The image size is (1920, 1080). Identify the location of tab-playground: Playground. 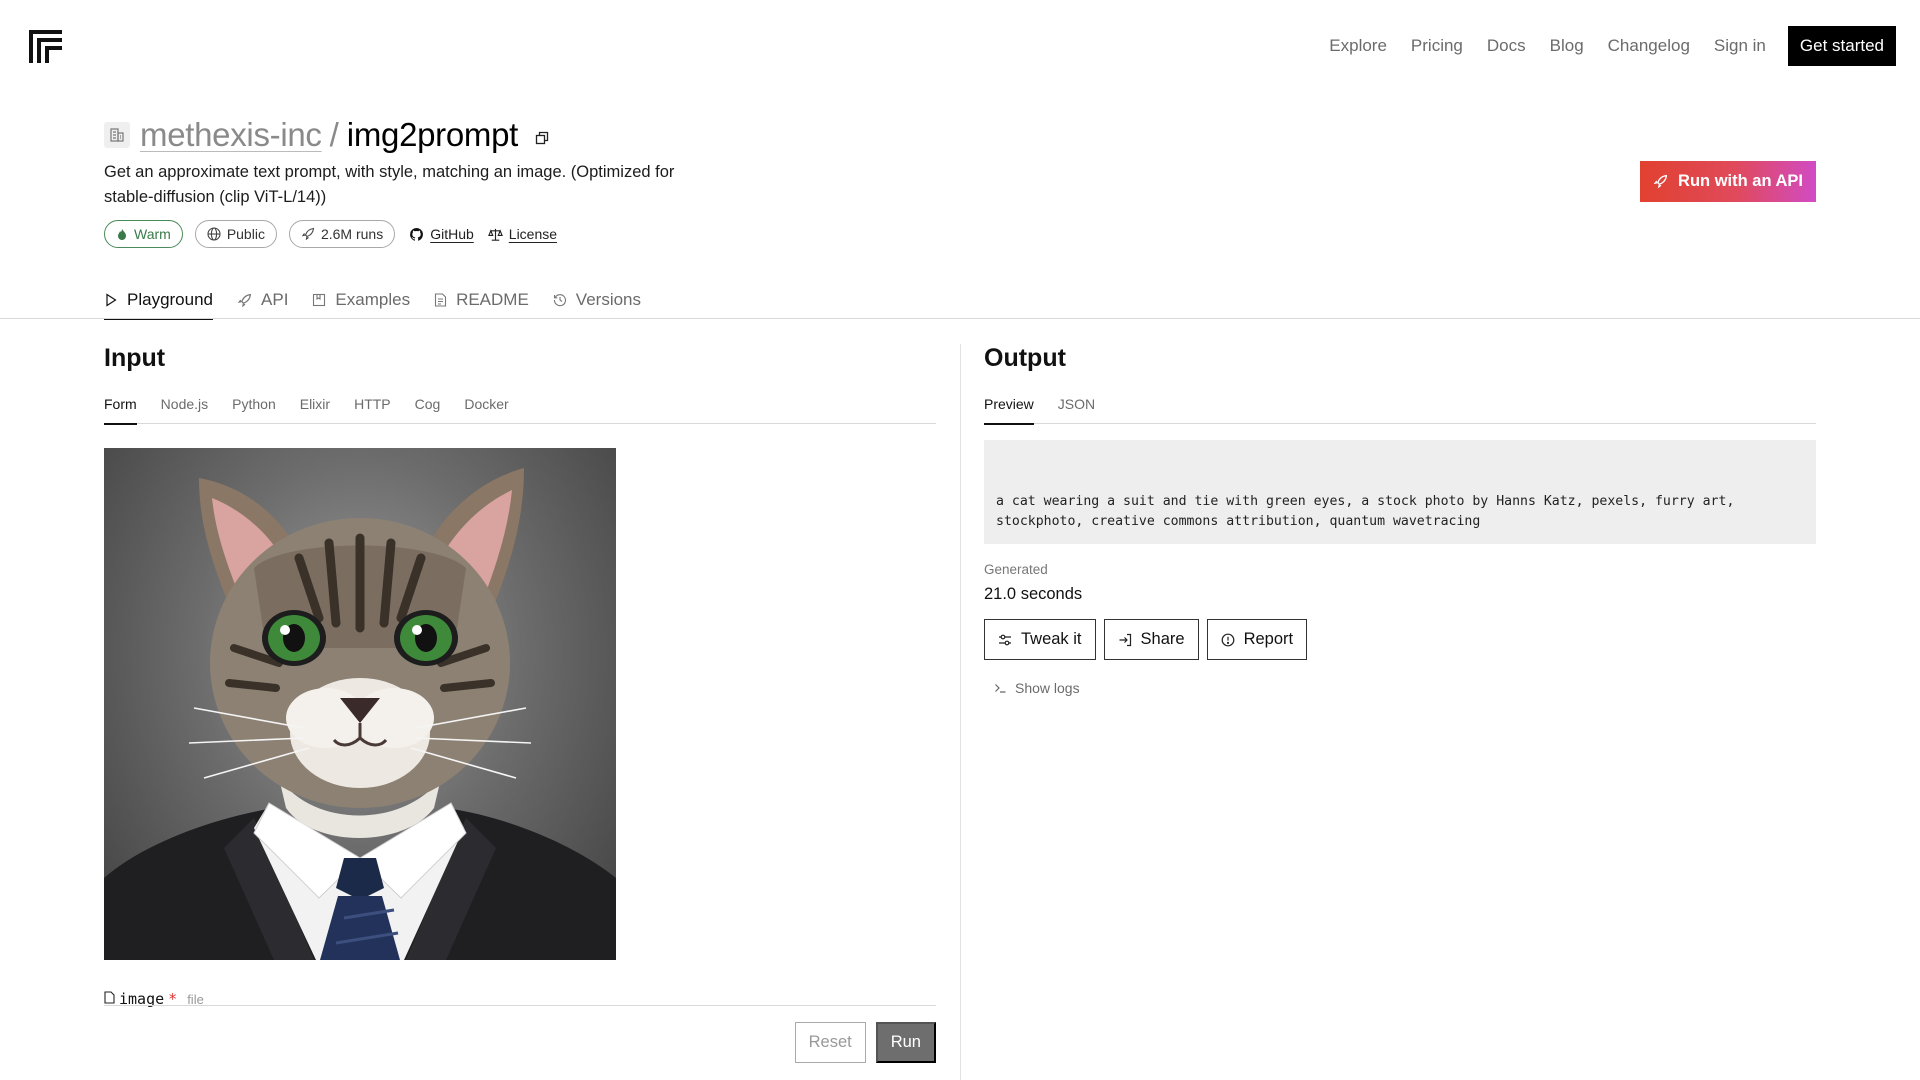
(159, 301).